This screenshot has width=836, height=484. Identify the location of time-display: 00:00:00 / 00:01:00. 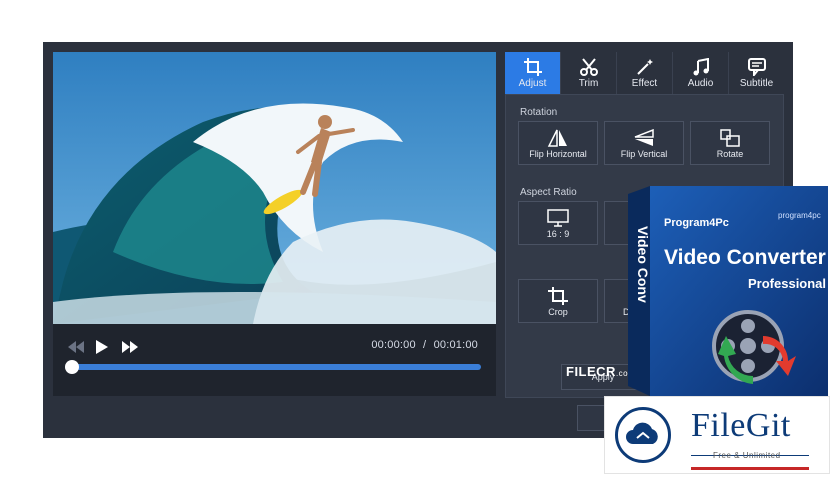
(424, 345).